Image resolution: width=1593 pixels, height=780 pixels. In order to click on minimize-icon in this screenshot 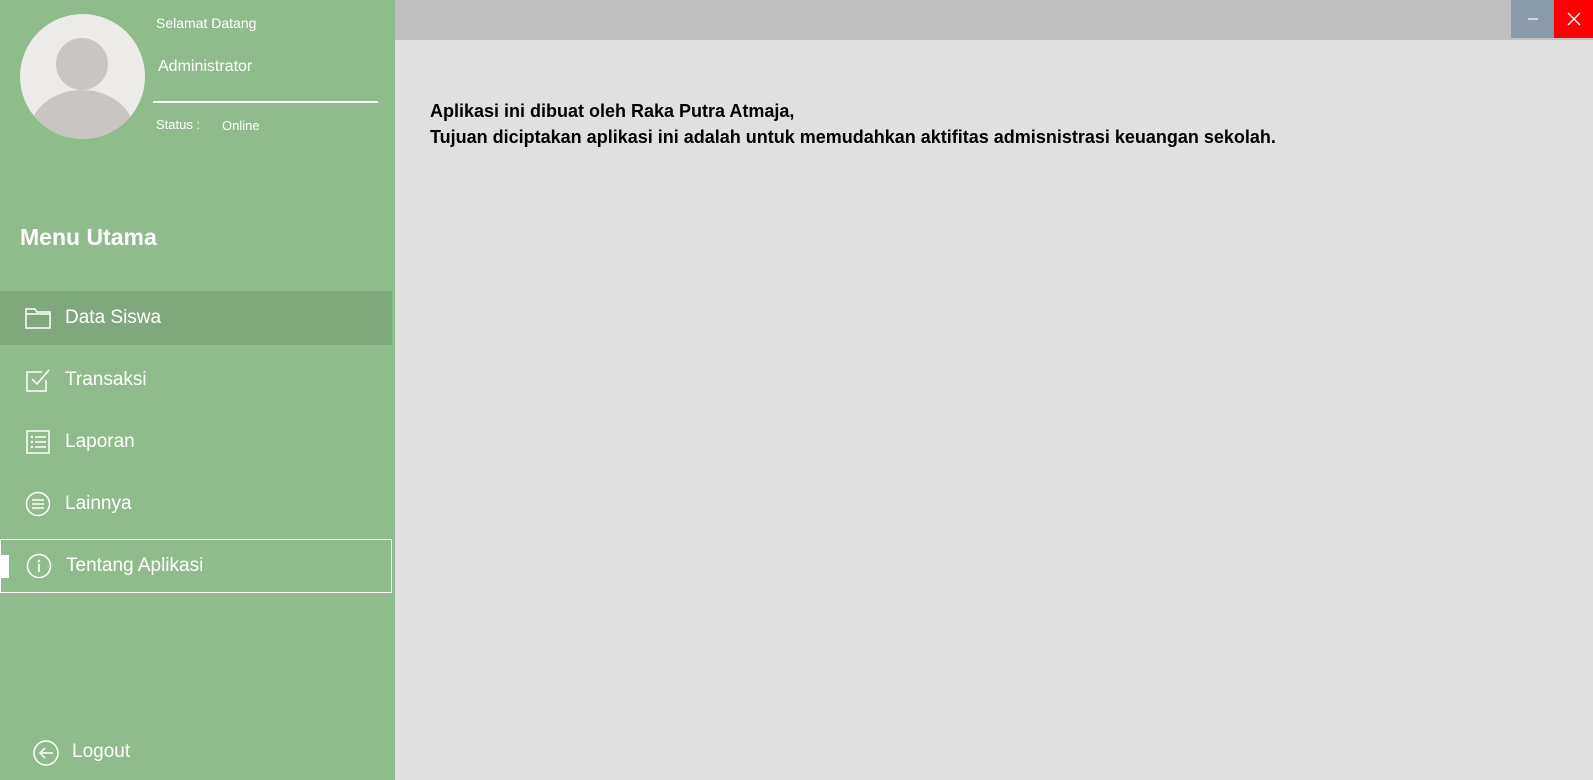, I will do `click(1532, 19)`.